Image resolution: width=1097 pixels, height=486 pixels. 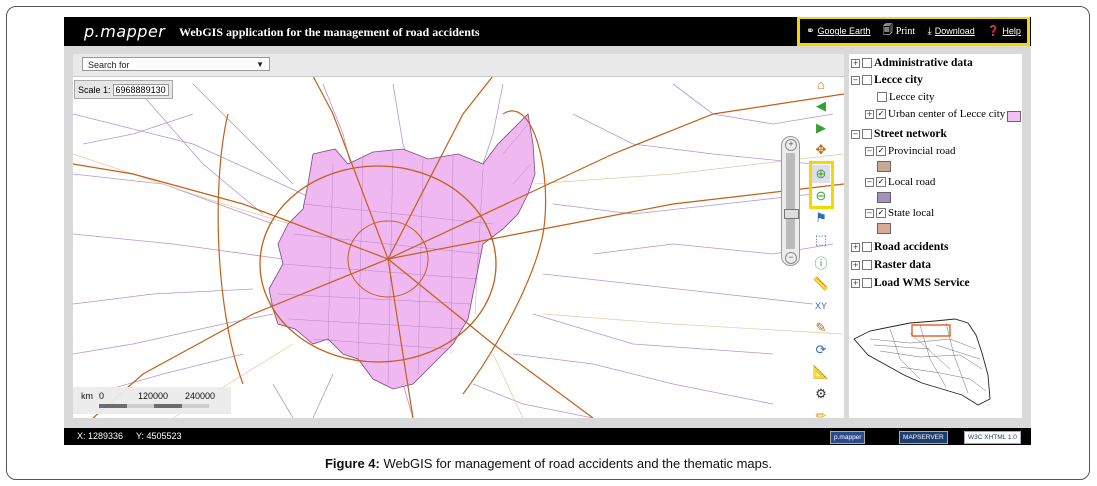 What do you see at coordinates (900, 182) in the screenshot?
I see `toc-layer-local: − ✓ Local road` at bounding box center [900, 182].